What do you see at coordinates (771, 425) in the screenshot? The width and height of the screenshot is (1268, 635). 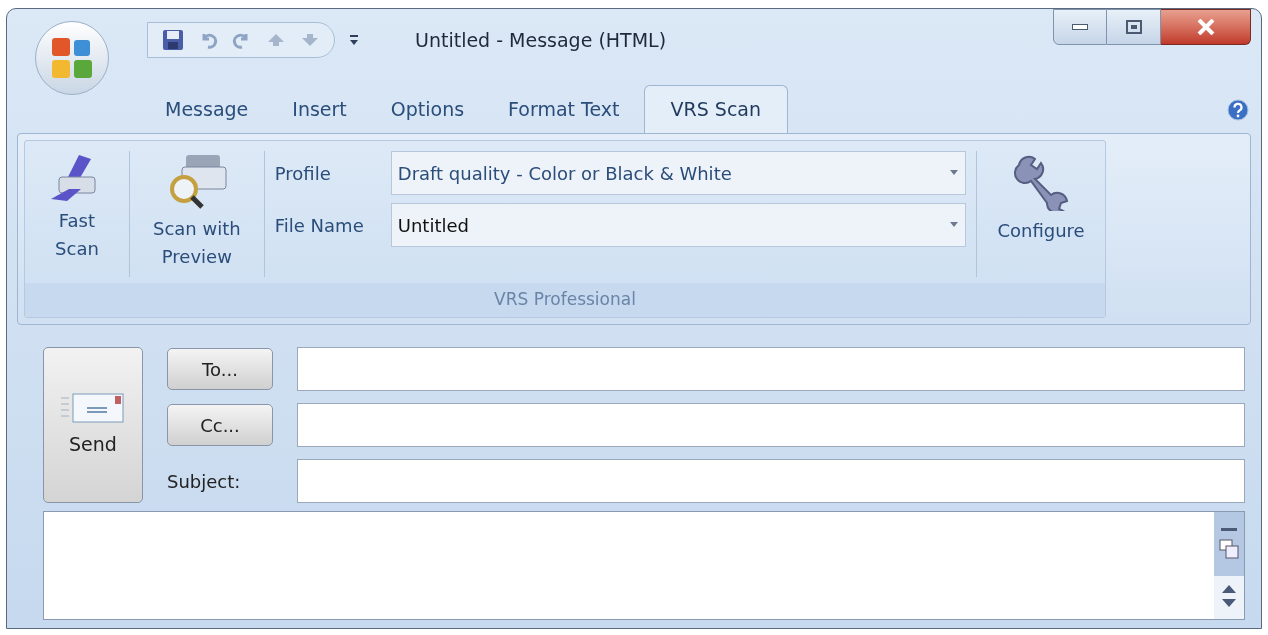 I see `cc-field` at bounding box center [771, 425].